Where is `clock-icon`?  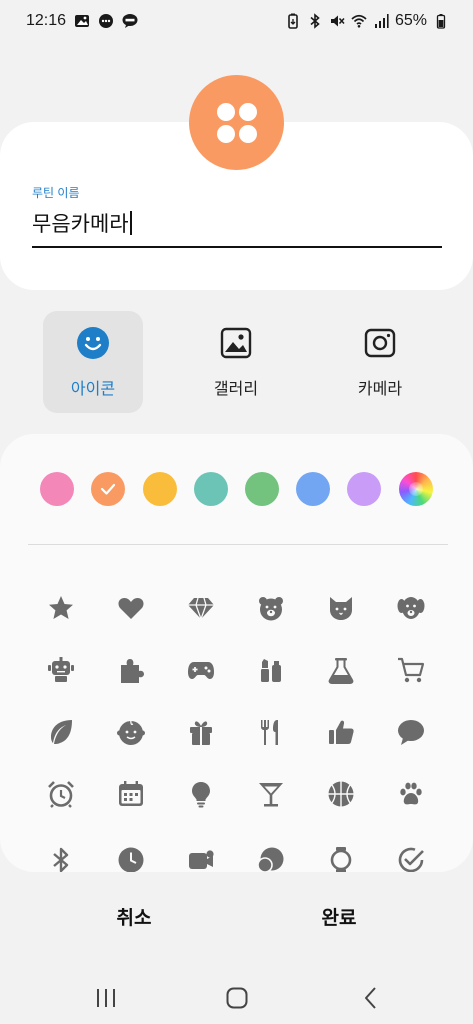
clock-icon is located at coordinates (131, 855).